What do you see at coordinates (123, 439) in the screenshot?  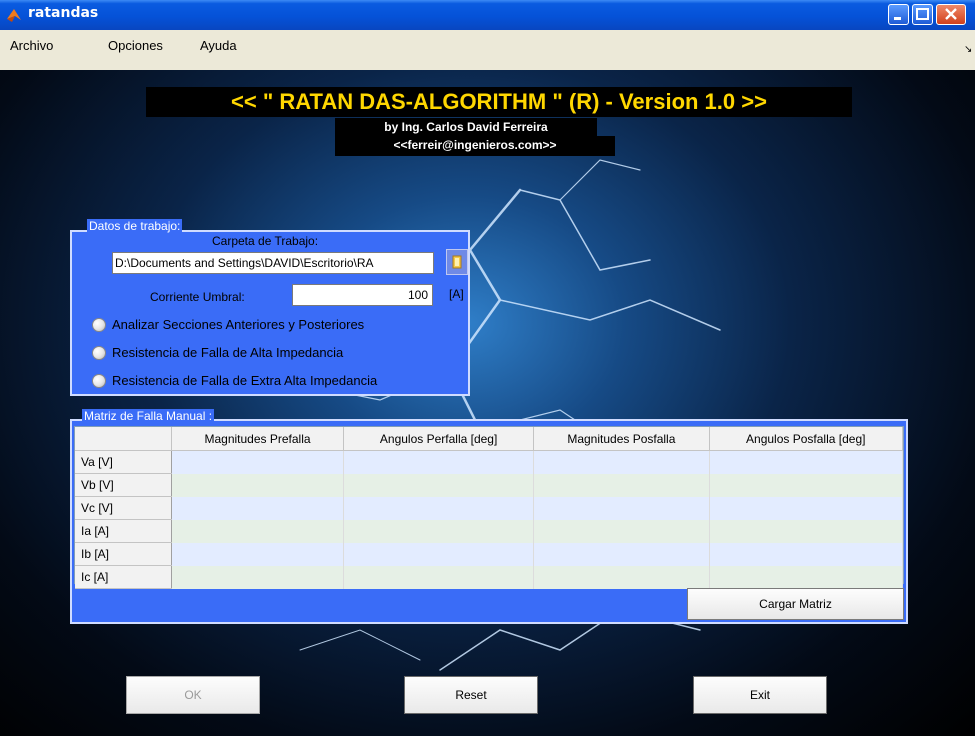 I see `corner-header` at bounding box center [123, 439].